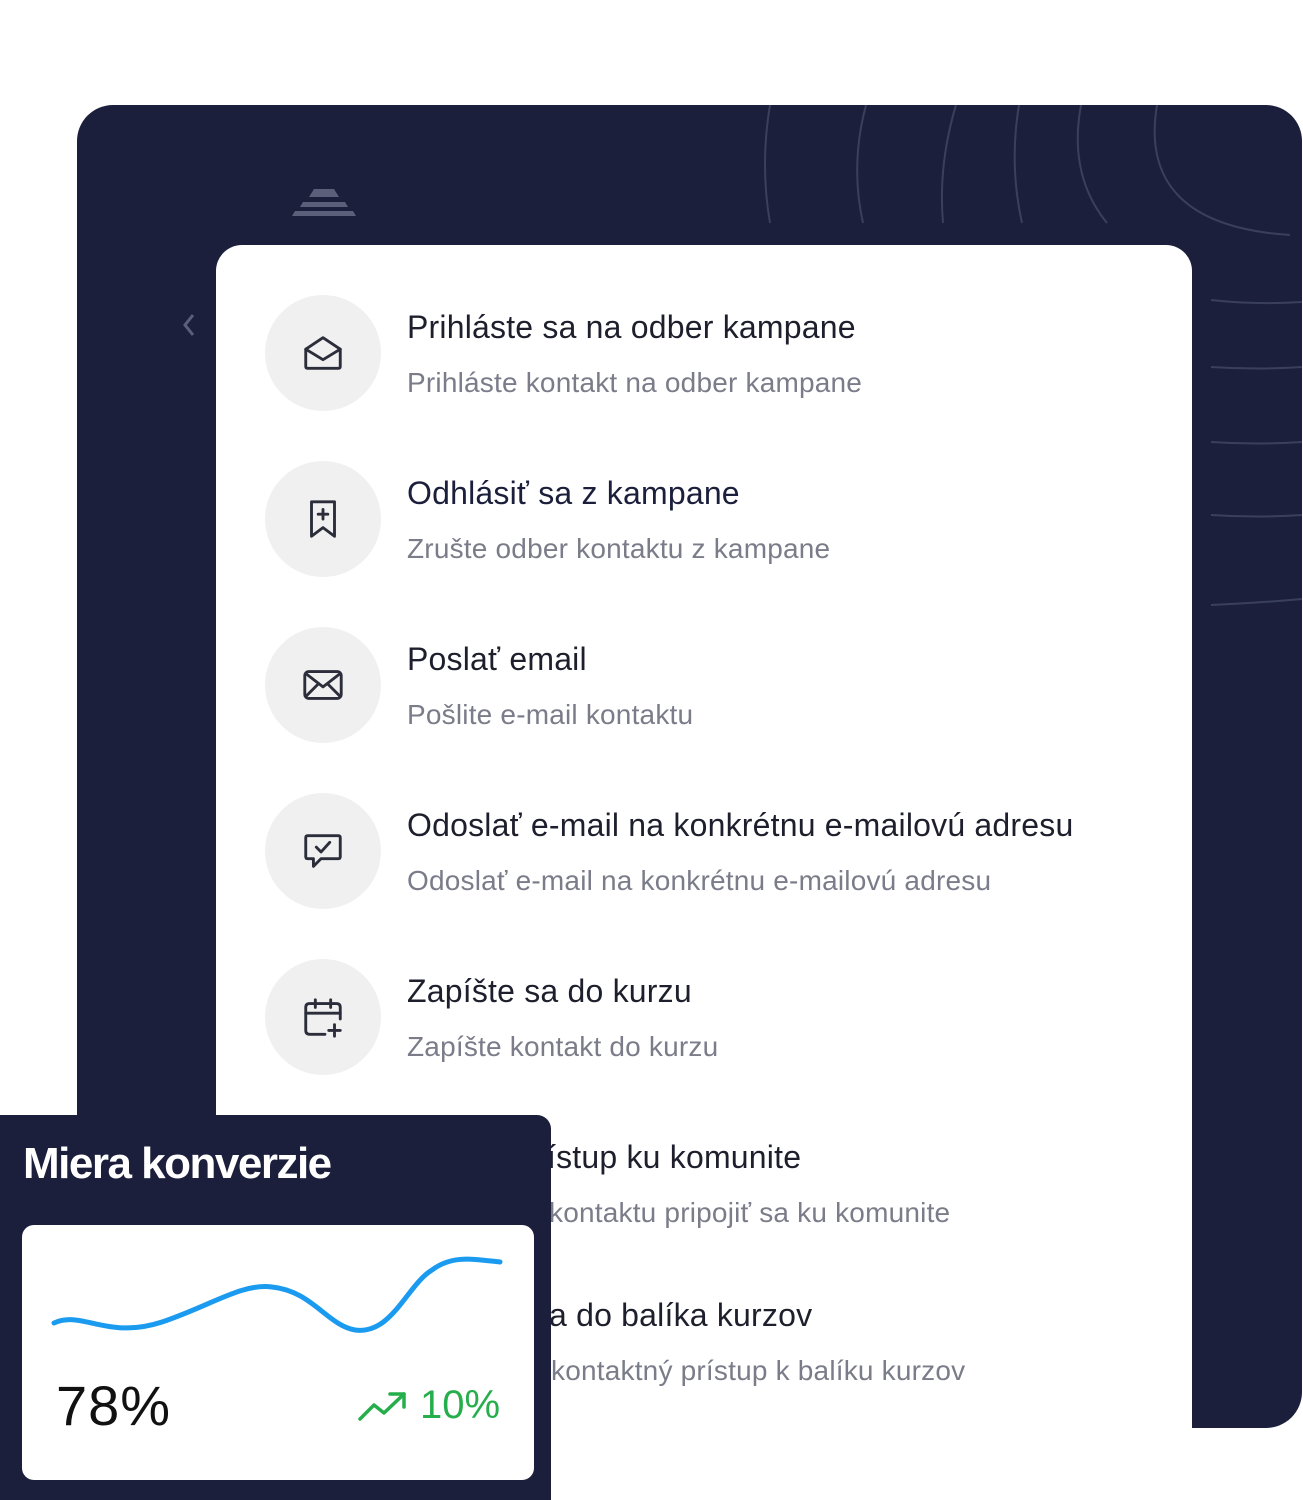 The image size is (1303, 1500). I want to click on conversion-sparkline, so click(277, 1294).